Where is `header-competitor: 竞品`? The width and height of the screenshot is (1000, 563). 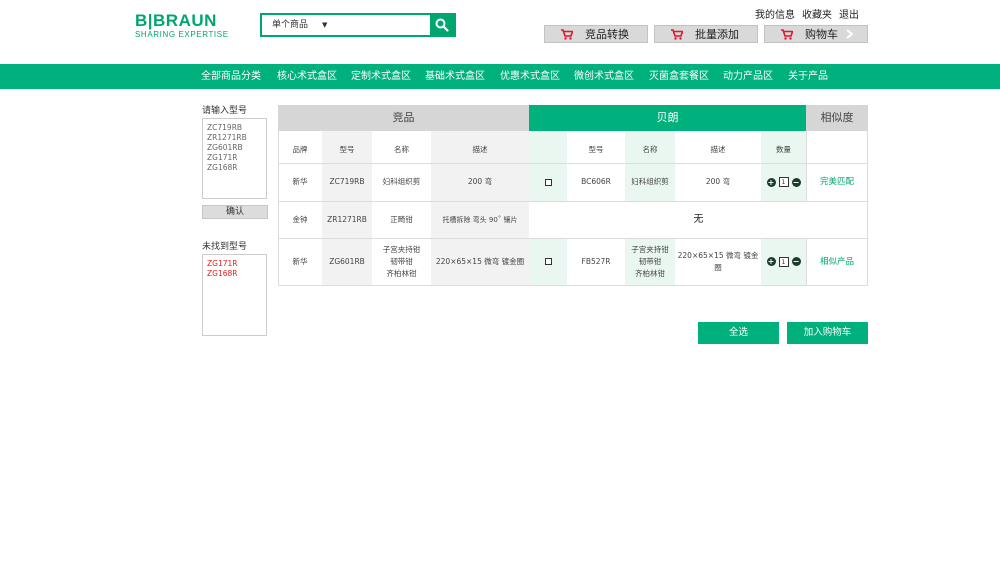
header-competitor: 竞品 is located at coordinates (403, 118).